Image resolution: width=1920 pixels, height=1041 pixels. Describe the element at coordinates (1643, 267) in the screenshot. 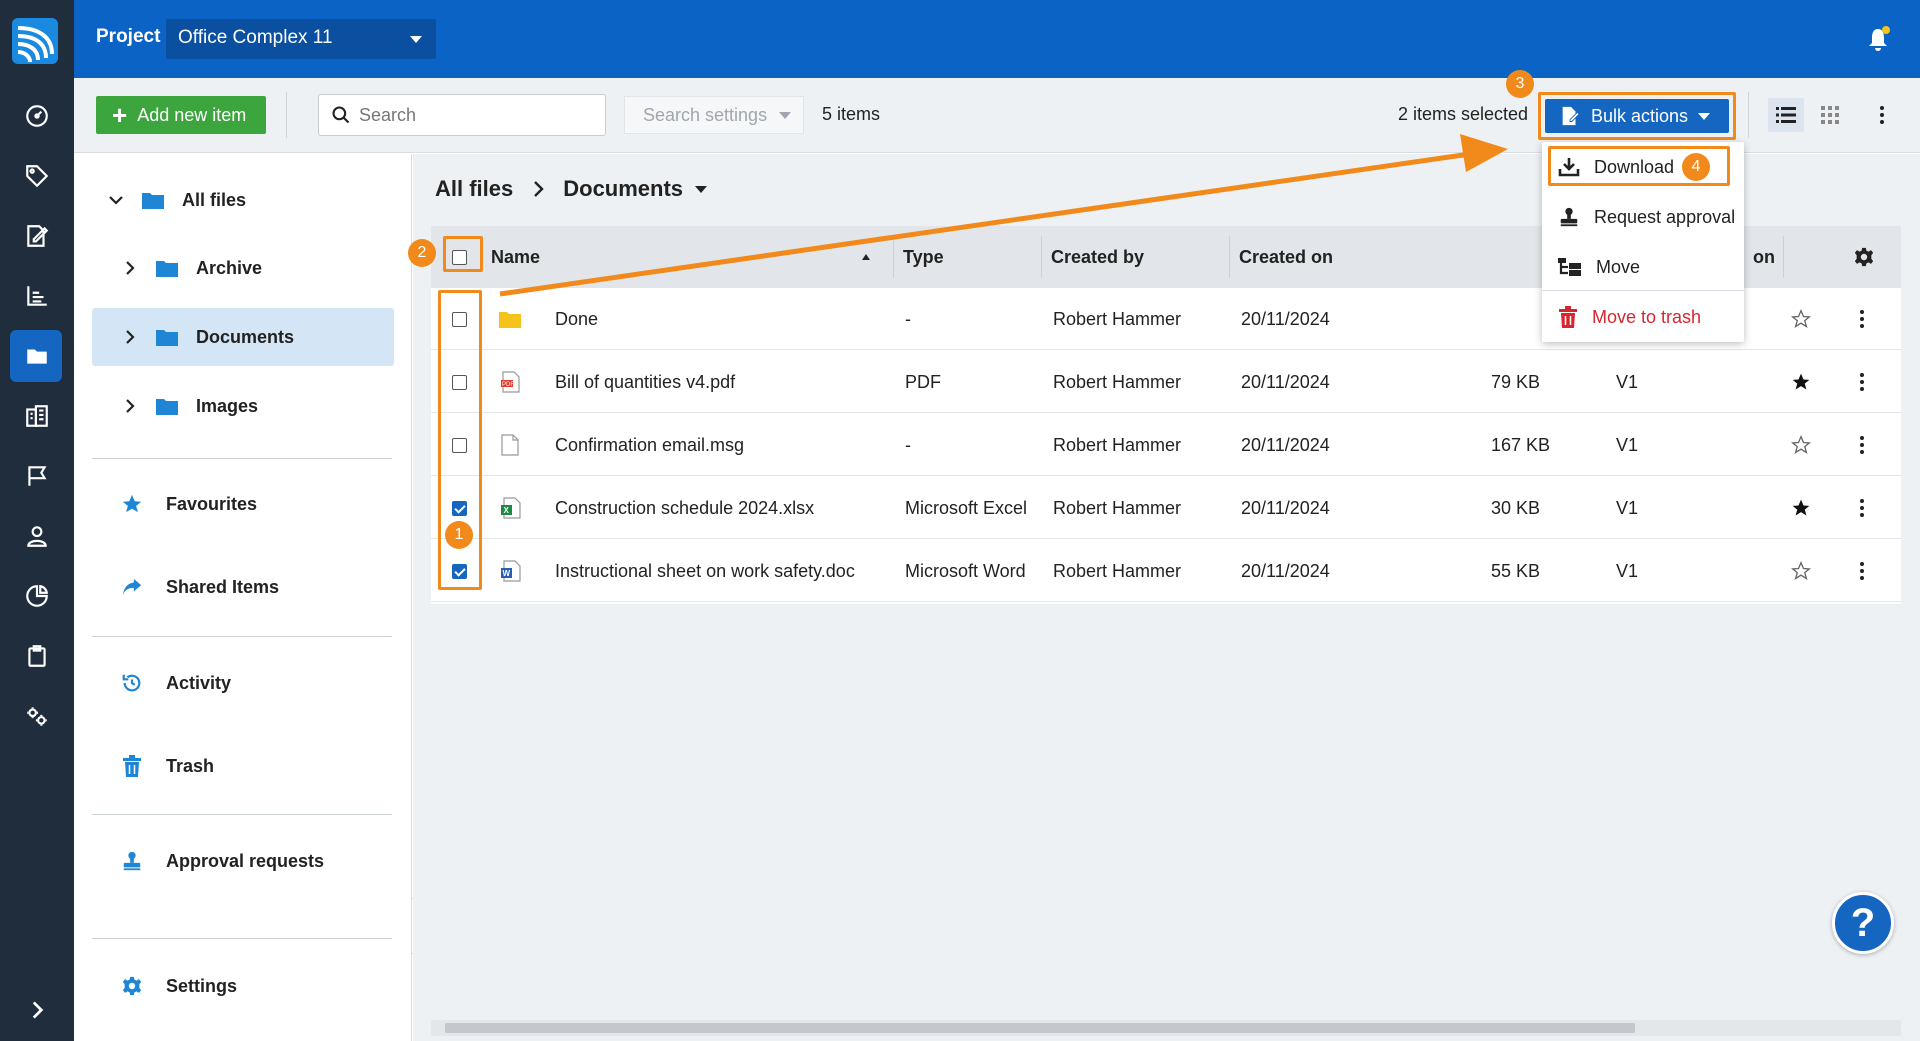

I see `menu-item-move: Move` at that location.